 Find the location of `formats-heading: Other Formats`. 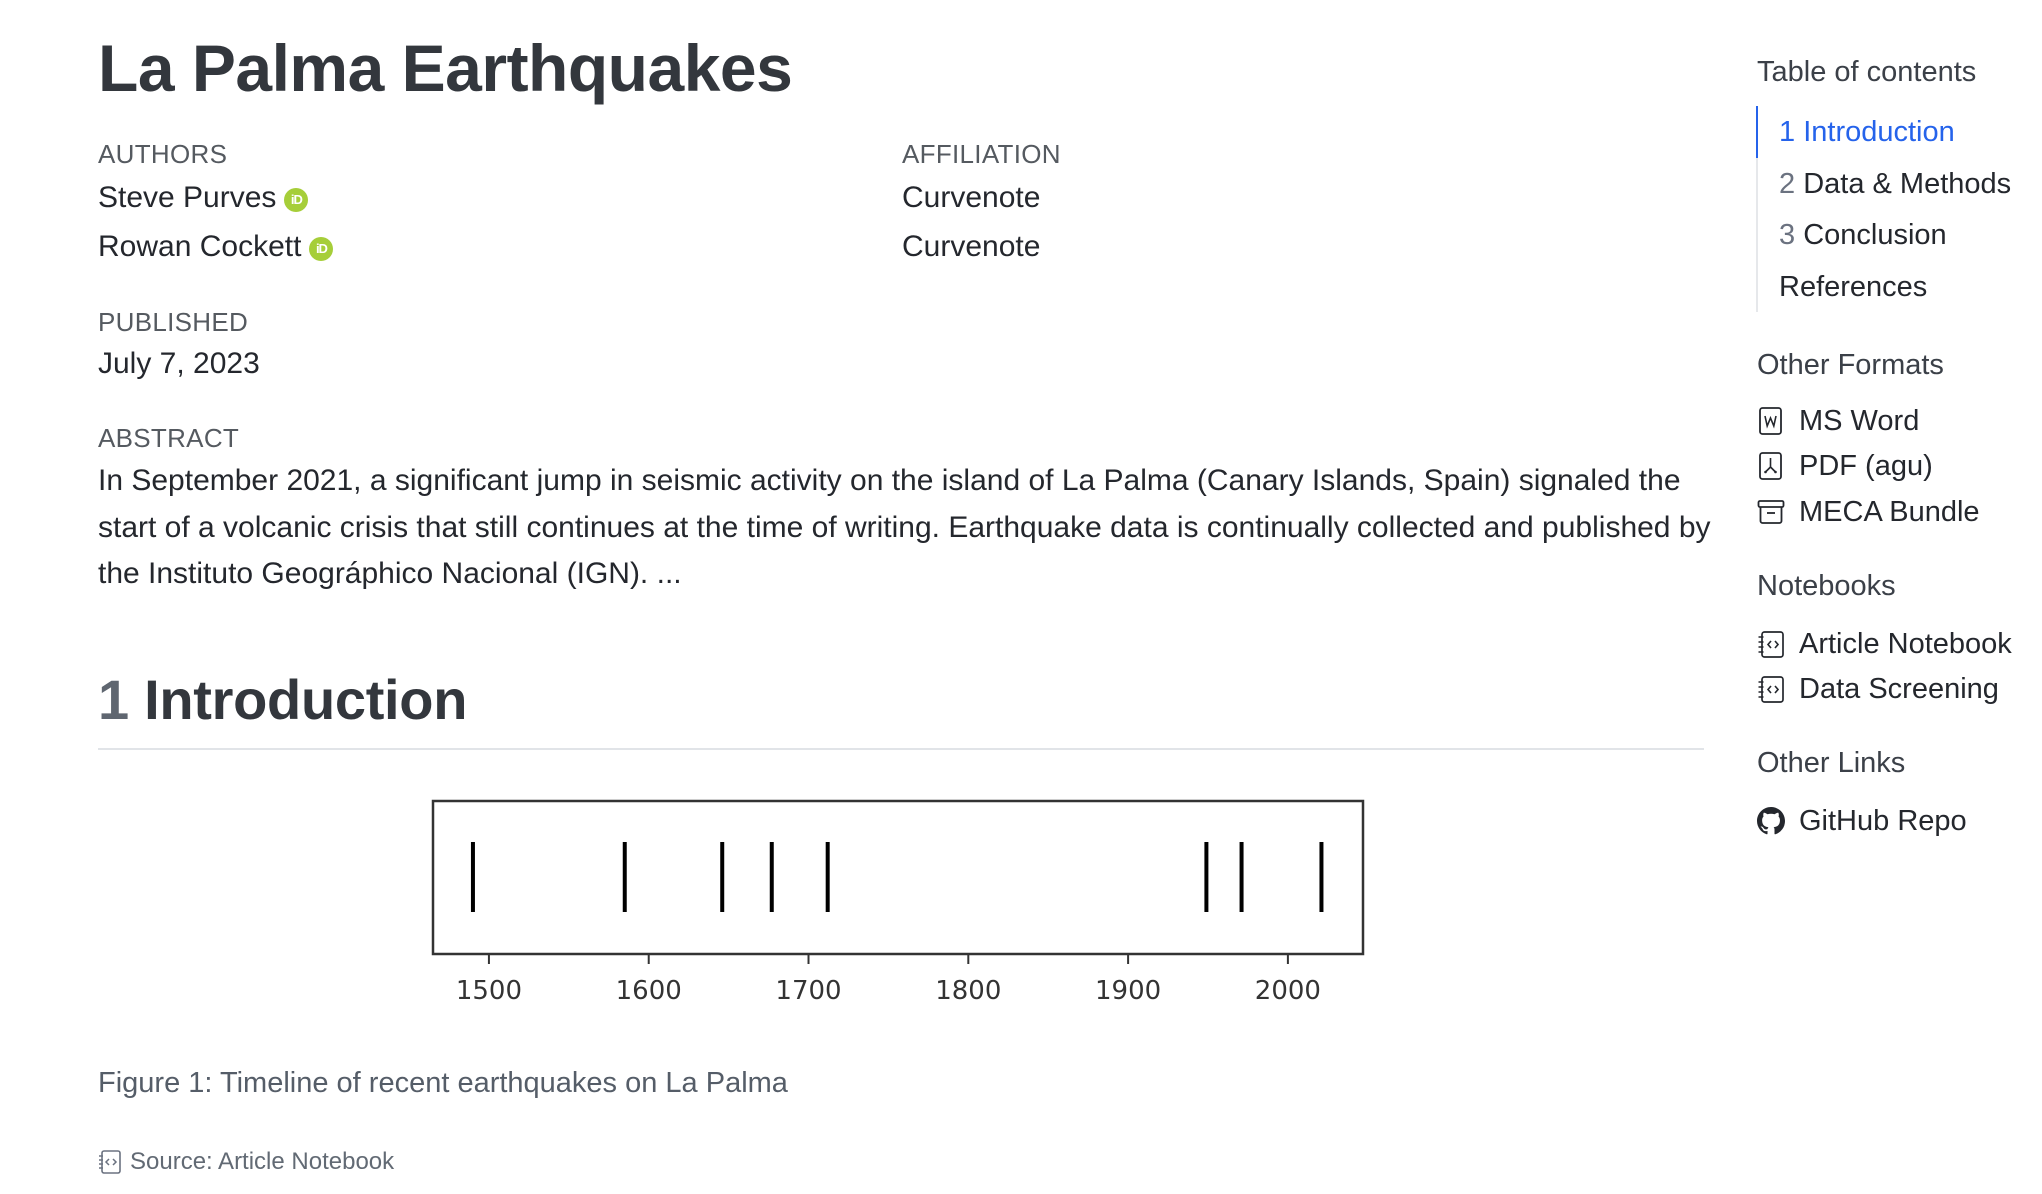

formats-heading: Other Formats is located at coordinates (1850, 365).